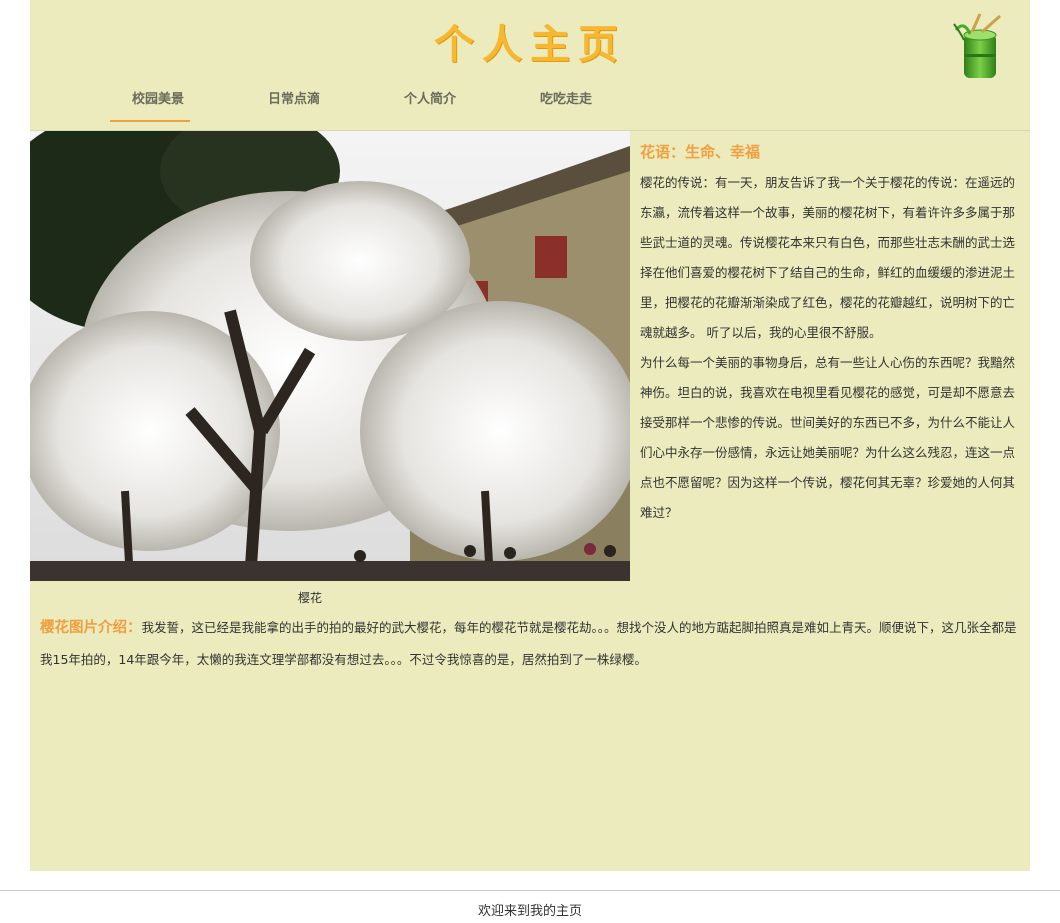 The height and width of the screenshot is (923, 1060). Describe the element at coordinates (430, 104) in the screenshot. I see `nav-item-profile: 个人简介` at that location.